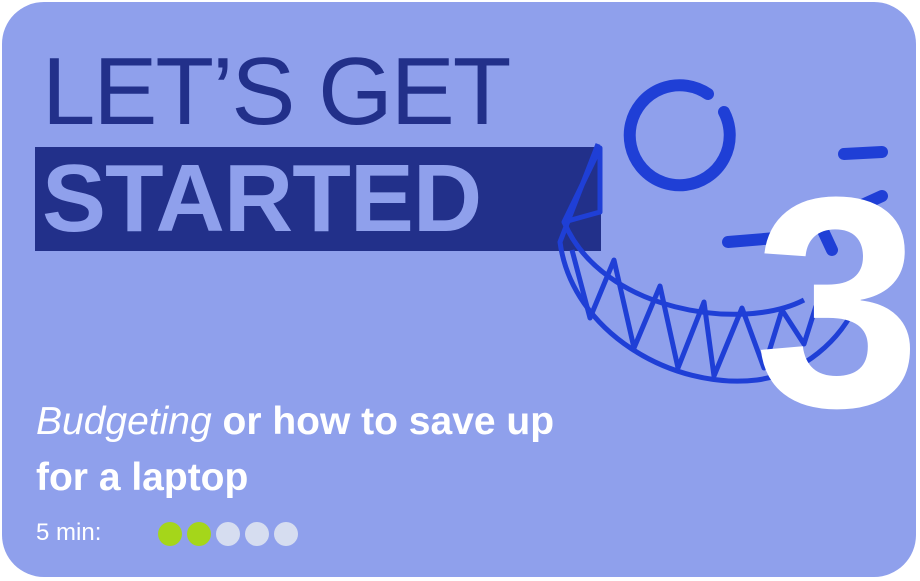 Image resolution: width=920 pixels, height=581 pixels. What do you see at coordinates (69, 532) in the screenshot?
I see `duration-label: 5 min:` at bounding box center [69, 532].